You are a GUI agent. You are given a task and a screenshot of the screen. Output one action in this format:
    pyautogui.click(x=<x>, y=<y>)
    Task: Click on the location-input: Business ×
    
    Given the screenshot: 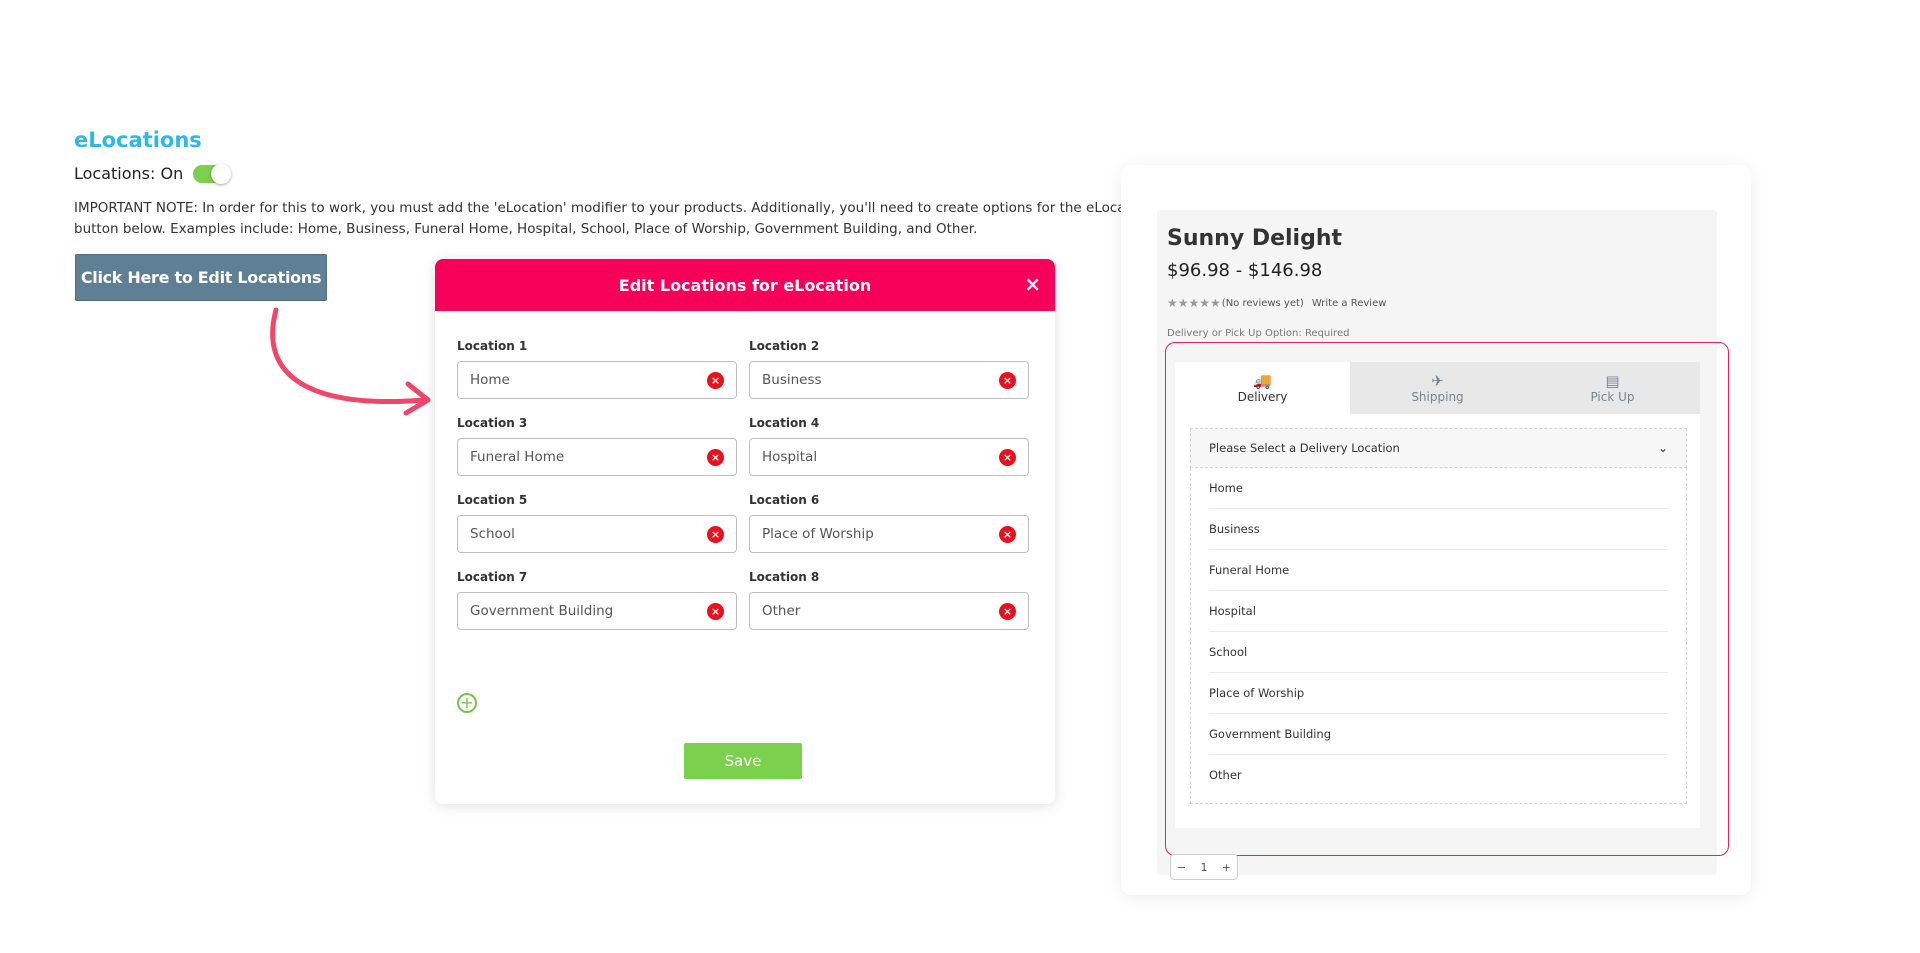 What is the action you would take?
    pyautogui.click(x=889, y=380)
    